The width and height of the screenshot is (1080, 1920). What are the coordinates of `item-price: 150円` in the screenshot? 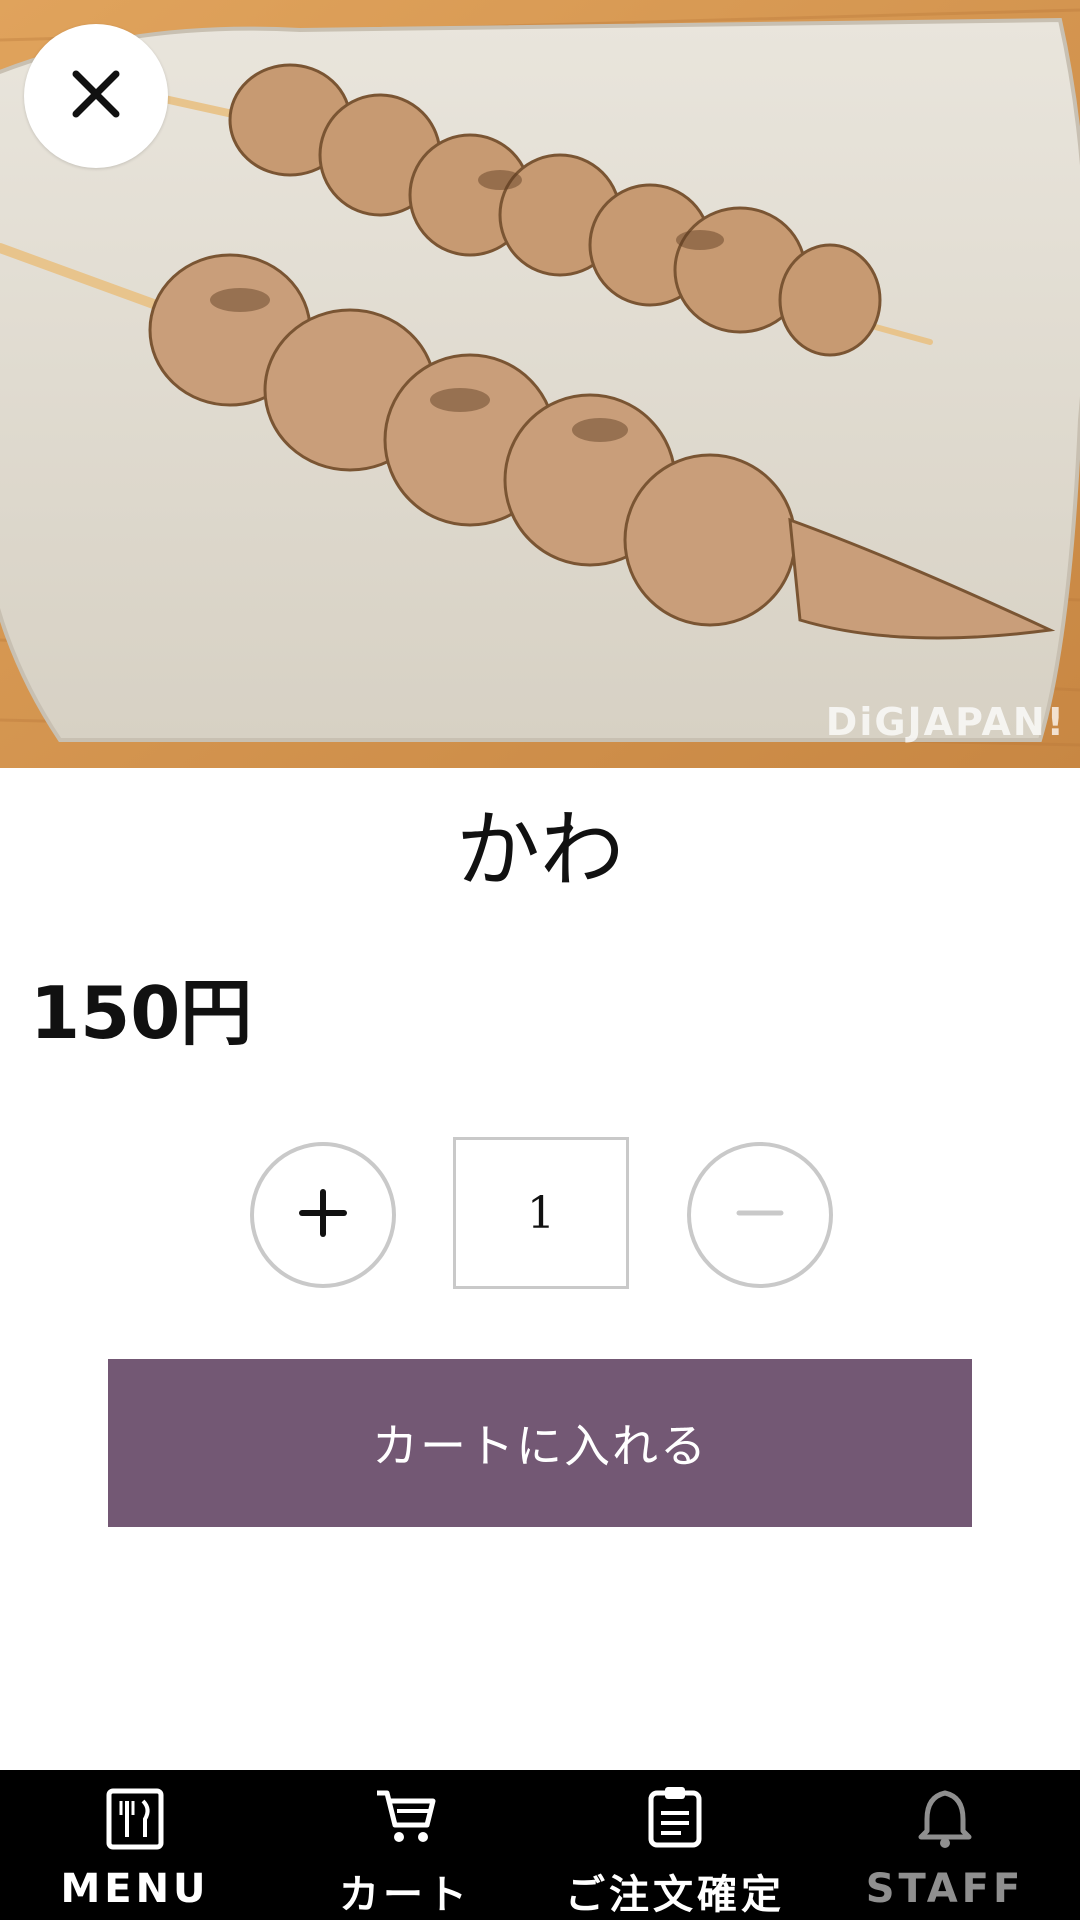 It's located at (141, 1013).